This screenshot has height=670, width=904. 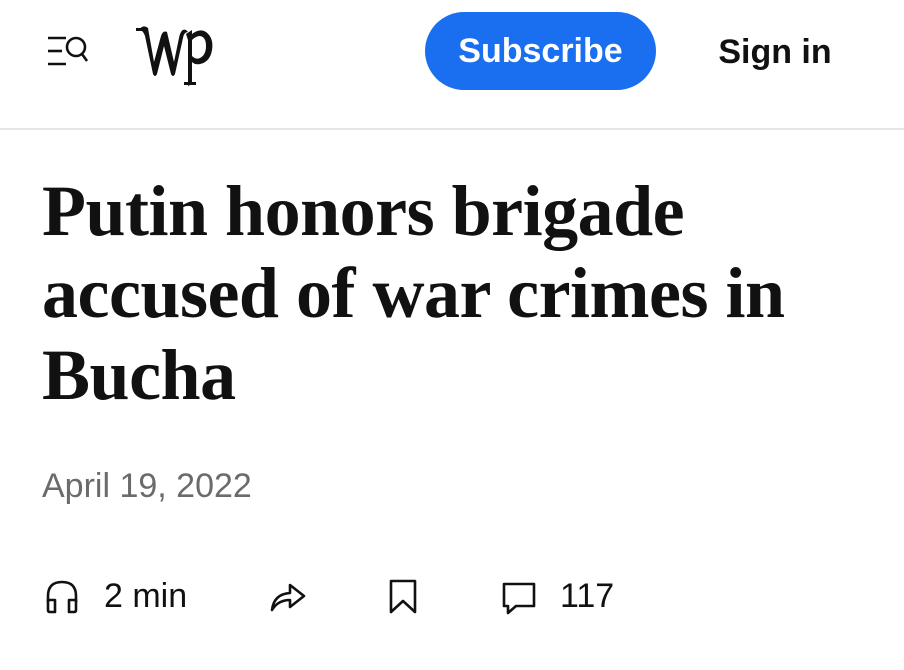 I want to click on bookmark-icon, so click(x=403, y=596).